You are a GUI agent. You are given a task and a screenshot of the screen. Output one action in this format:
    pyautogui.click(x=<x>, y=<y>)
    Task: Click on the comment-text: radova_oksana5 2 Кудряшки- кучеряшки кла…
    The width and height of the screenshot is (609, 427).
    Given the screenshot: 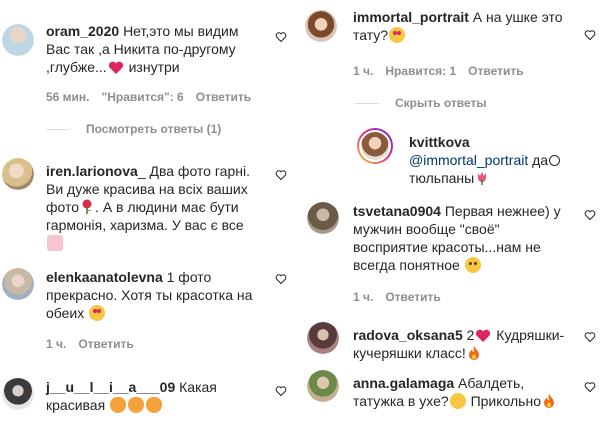 What is the action you would take?
    pyautogui.click(x=459, y=344)
    